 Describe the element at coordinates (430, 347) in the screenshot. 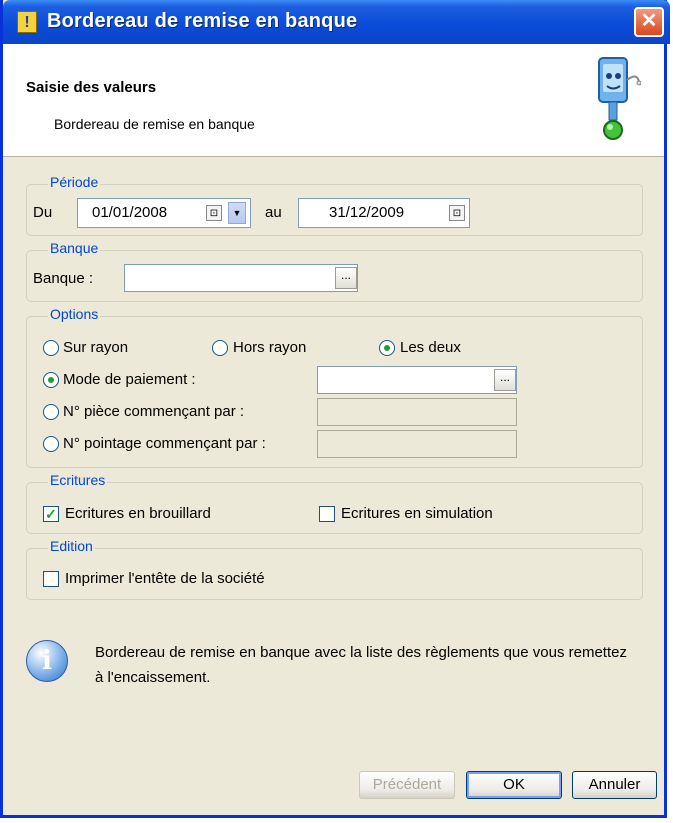

I see `les-deux-label: Les deux` at that location.